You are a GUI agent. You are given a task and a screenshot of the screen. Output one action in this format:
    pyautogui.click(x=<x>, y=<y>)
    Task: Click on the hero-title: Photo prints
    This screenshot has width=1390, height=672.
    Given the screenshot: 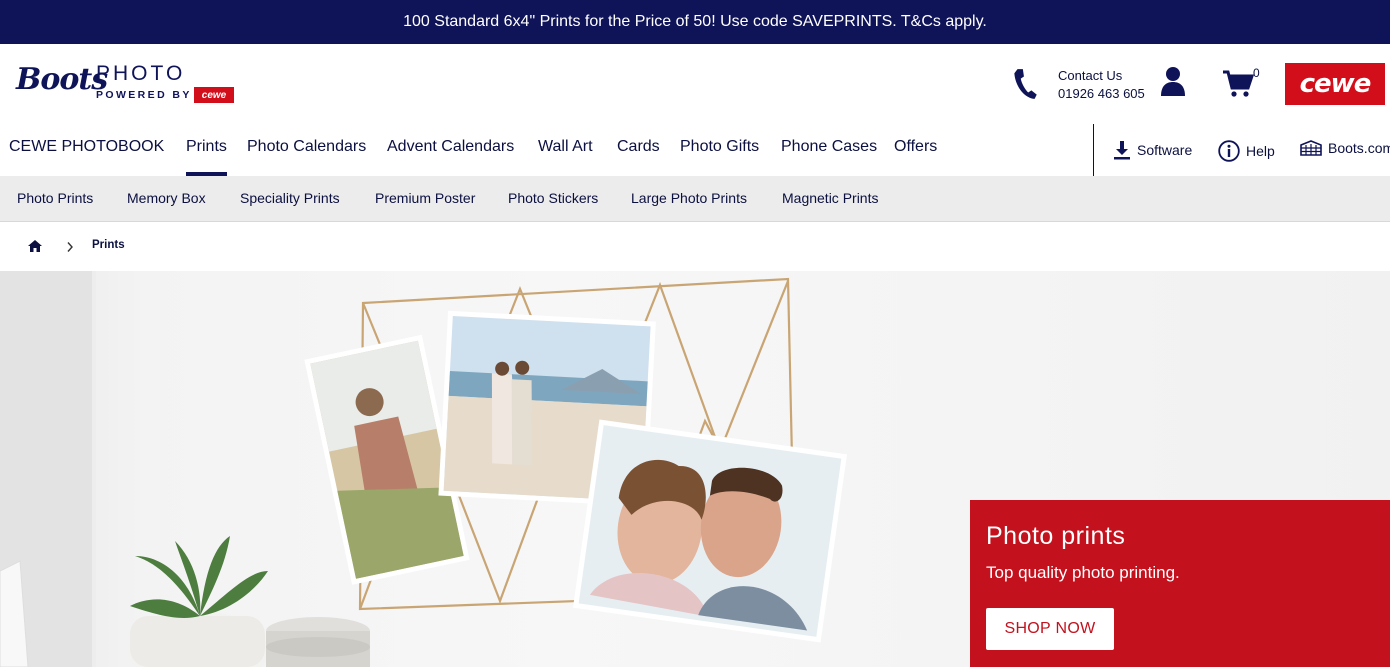 What is the action you would take?
    pyautogui.click(x=1056, y=536)
    